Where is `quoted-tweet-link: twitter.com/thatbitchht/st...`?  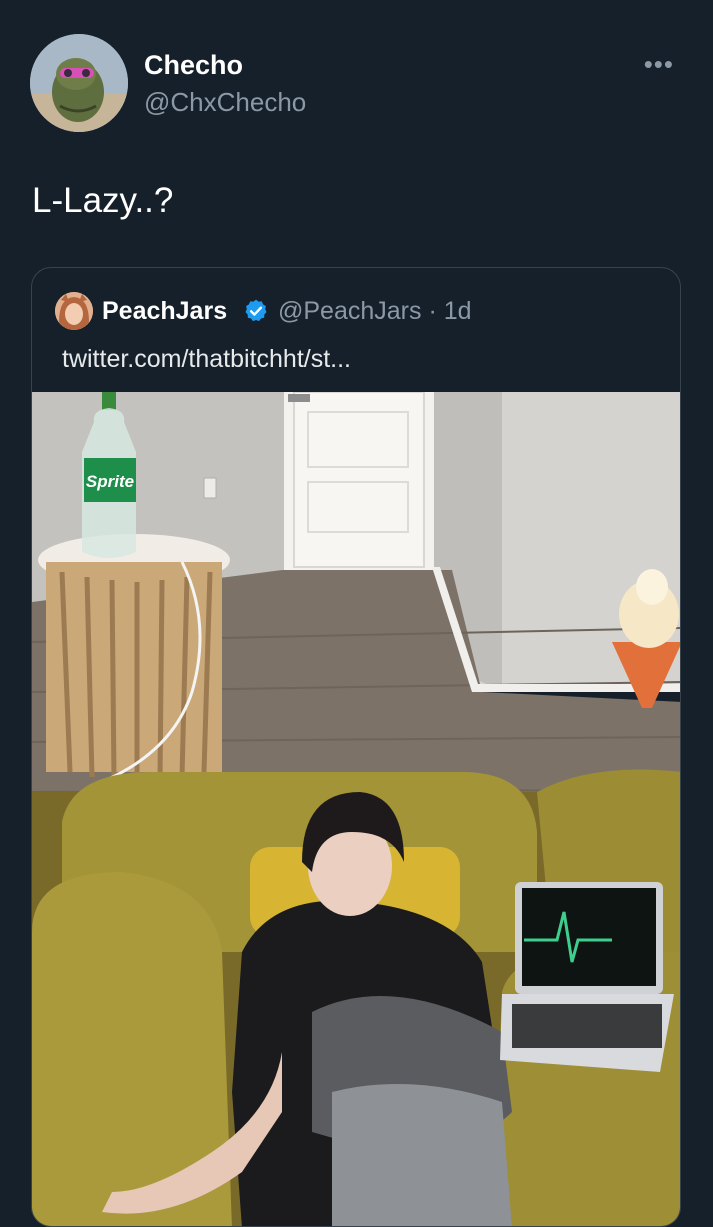 quoted-tweet-link: twitter.com/thatbitchht/st... is located at coordinates (206, 359).